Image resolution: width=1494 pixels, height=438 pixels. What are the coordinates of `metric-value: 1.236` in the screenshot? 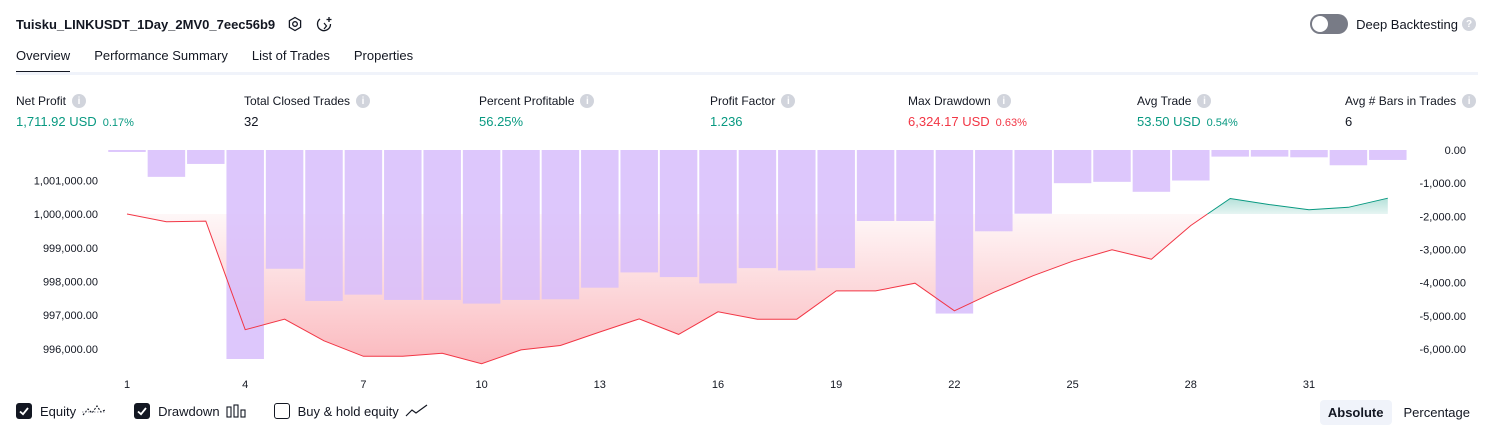 It's located at (726, 121).